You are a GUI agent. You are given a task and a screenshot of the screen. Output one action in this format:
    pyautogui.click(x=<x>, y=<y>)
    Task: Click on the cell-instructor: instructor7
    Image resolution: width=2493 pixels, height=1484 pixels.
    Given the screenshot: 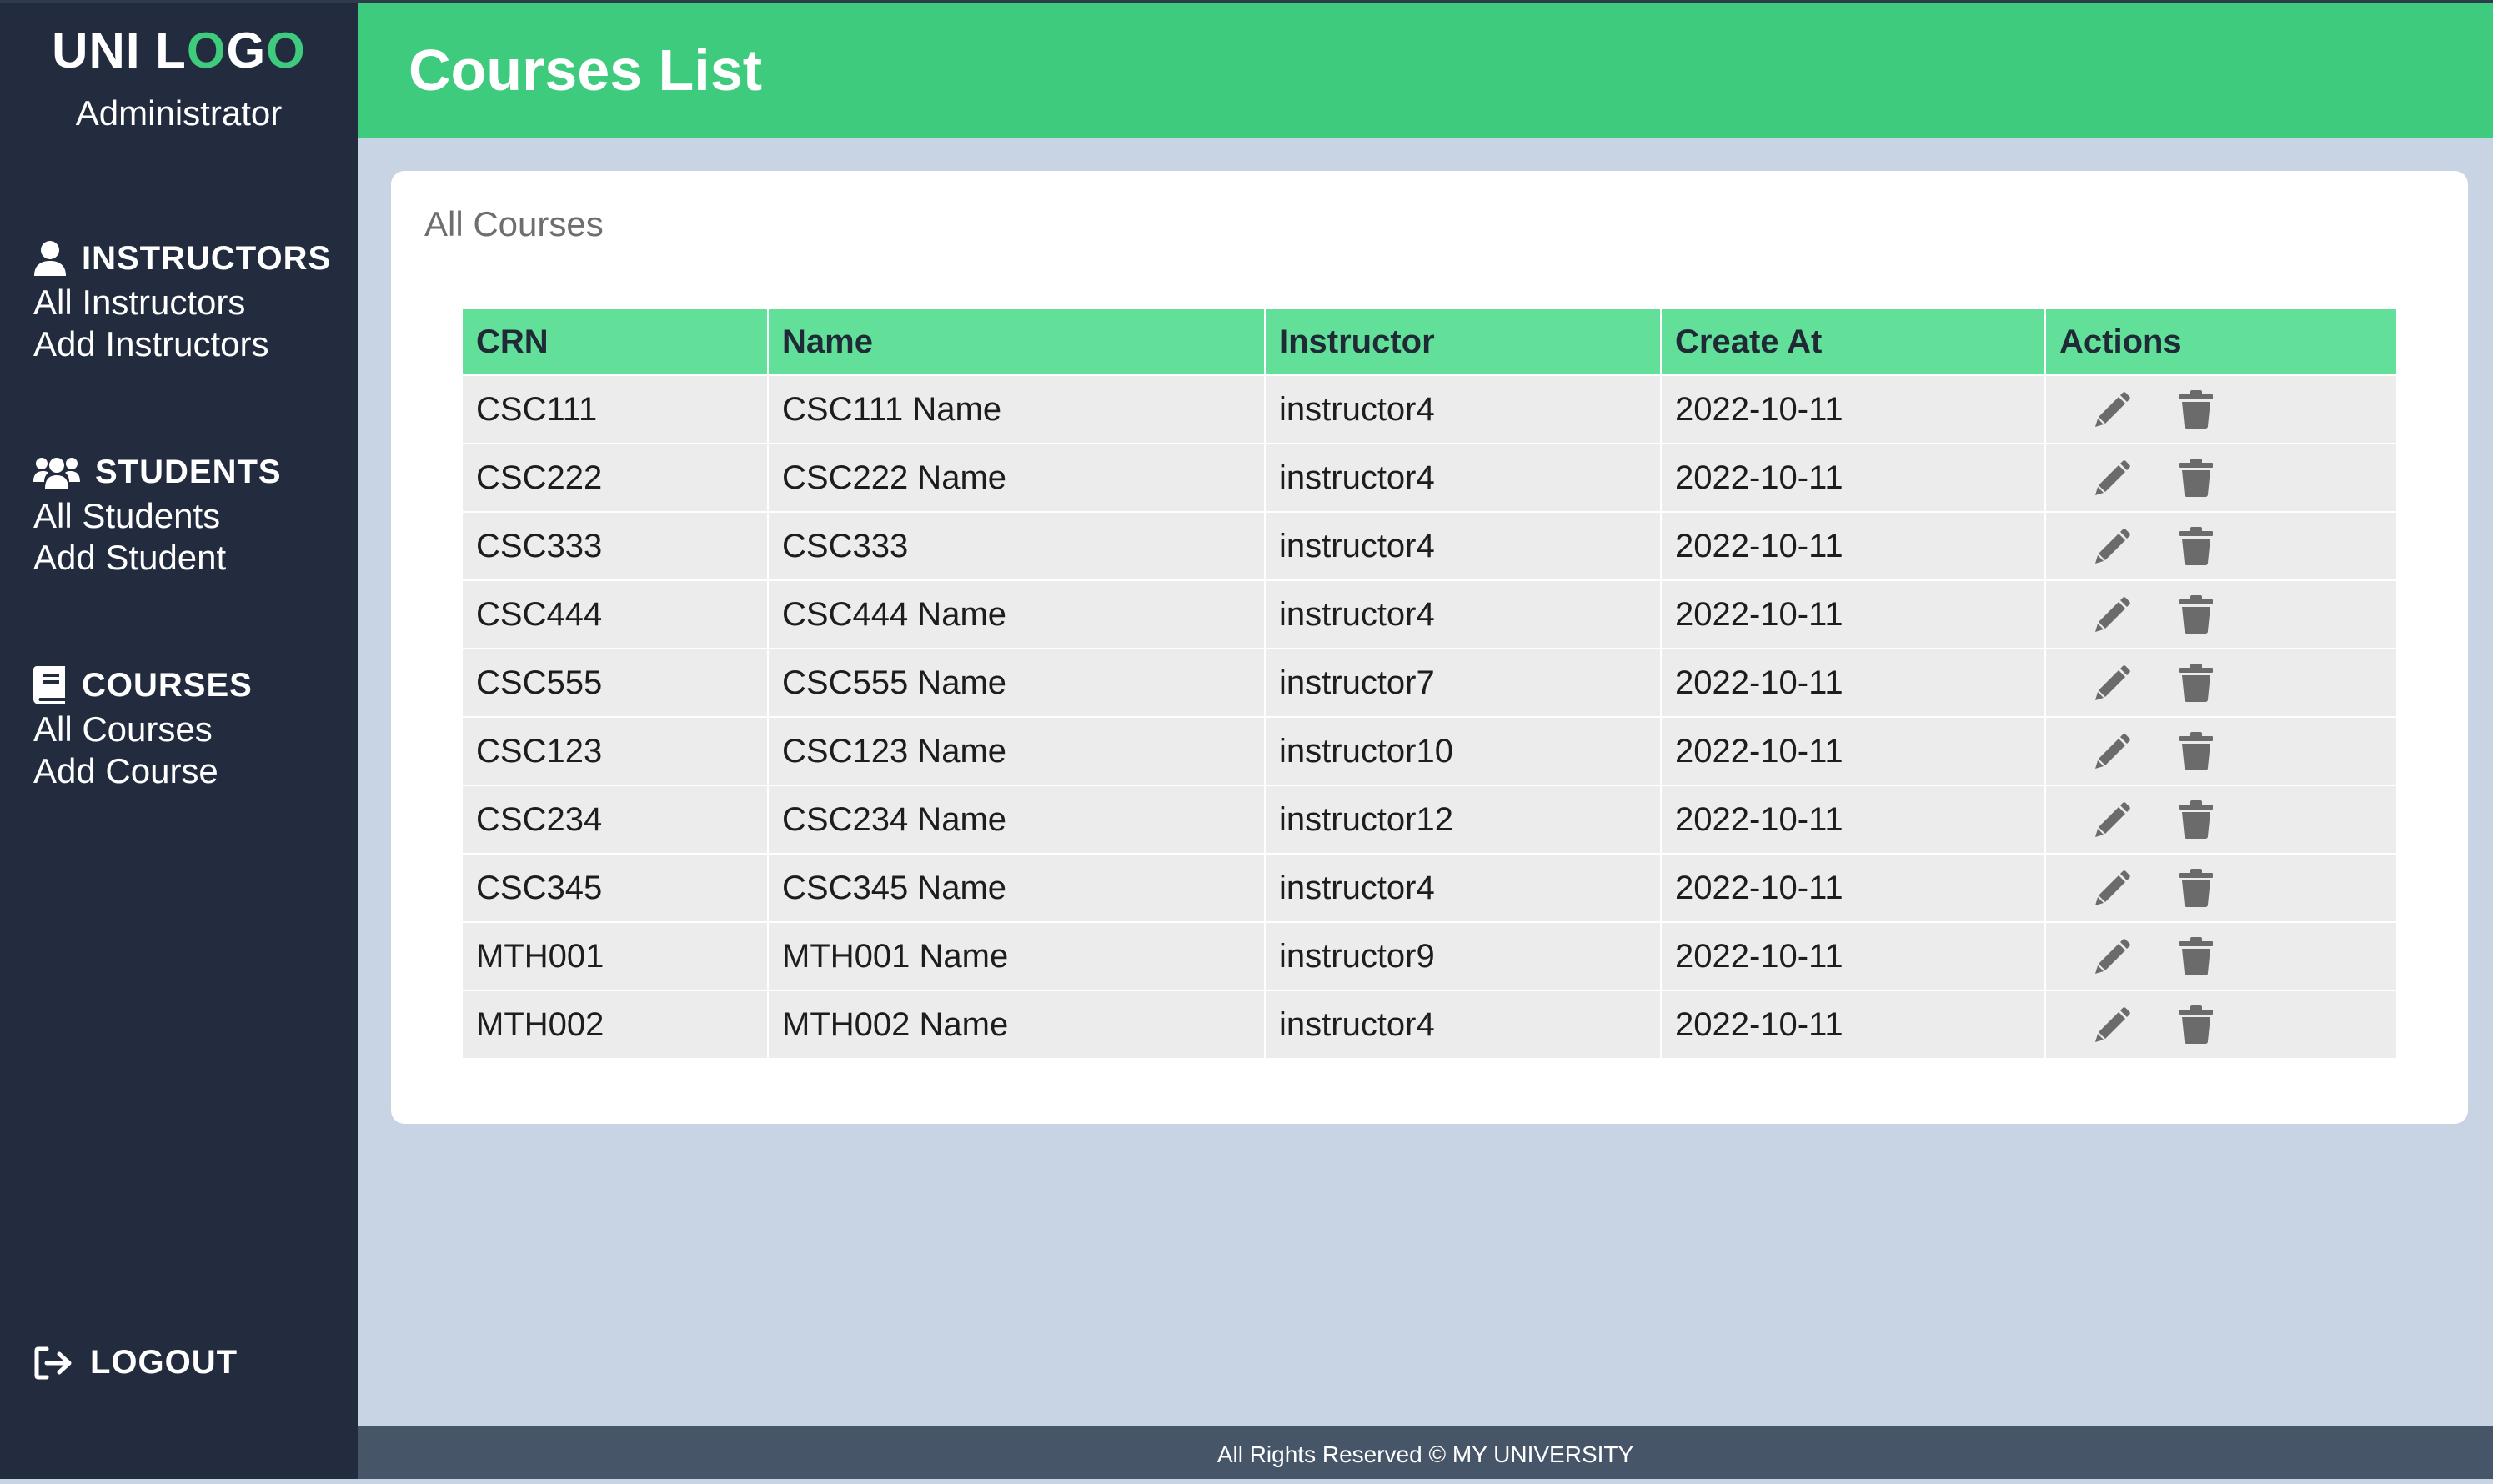 What is the action you would take?
    pyautogui.click(x=1463, y=682)
    